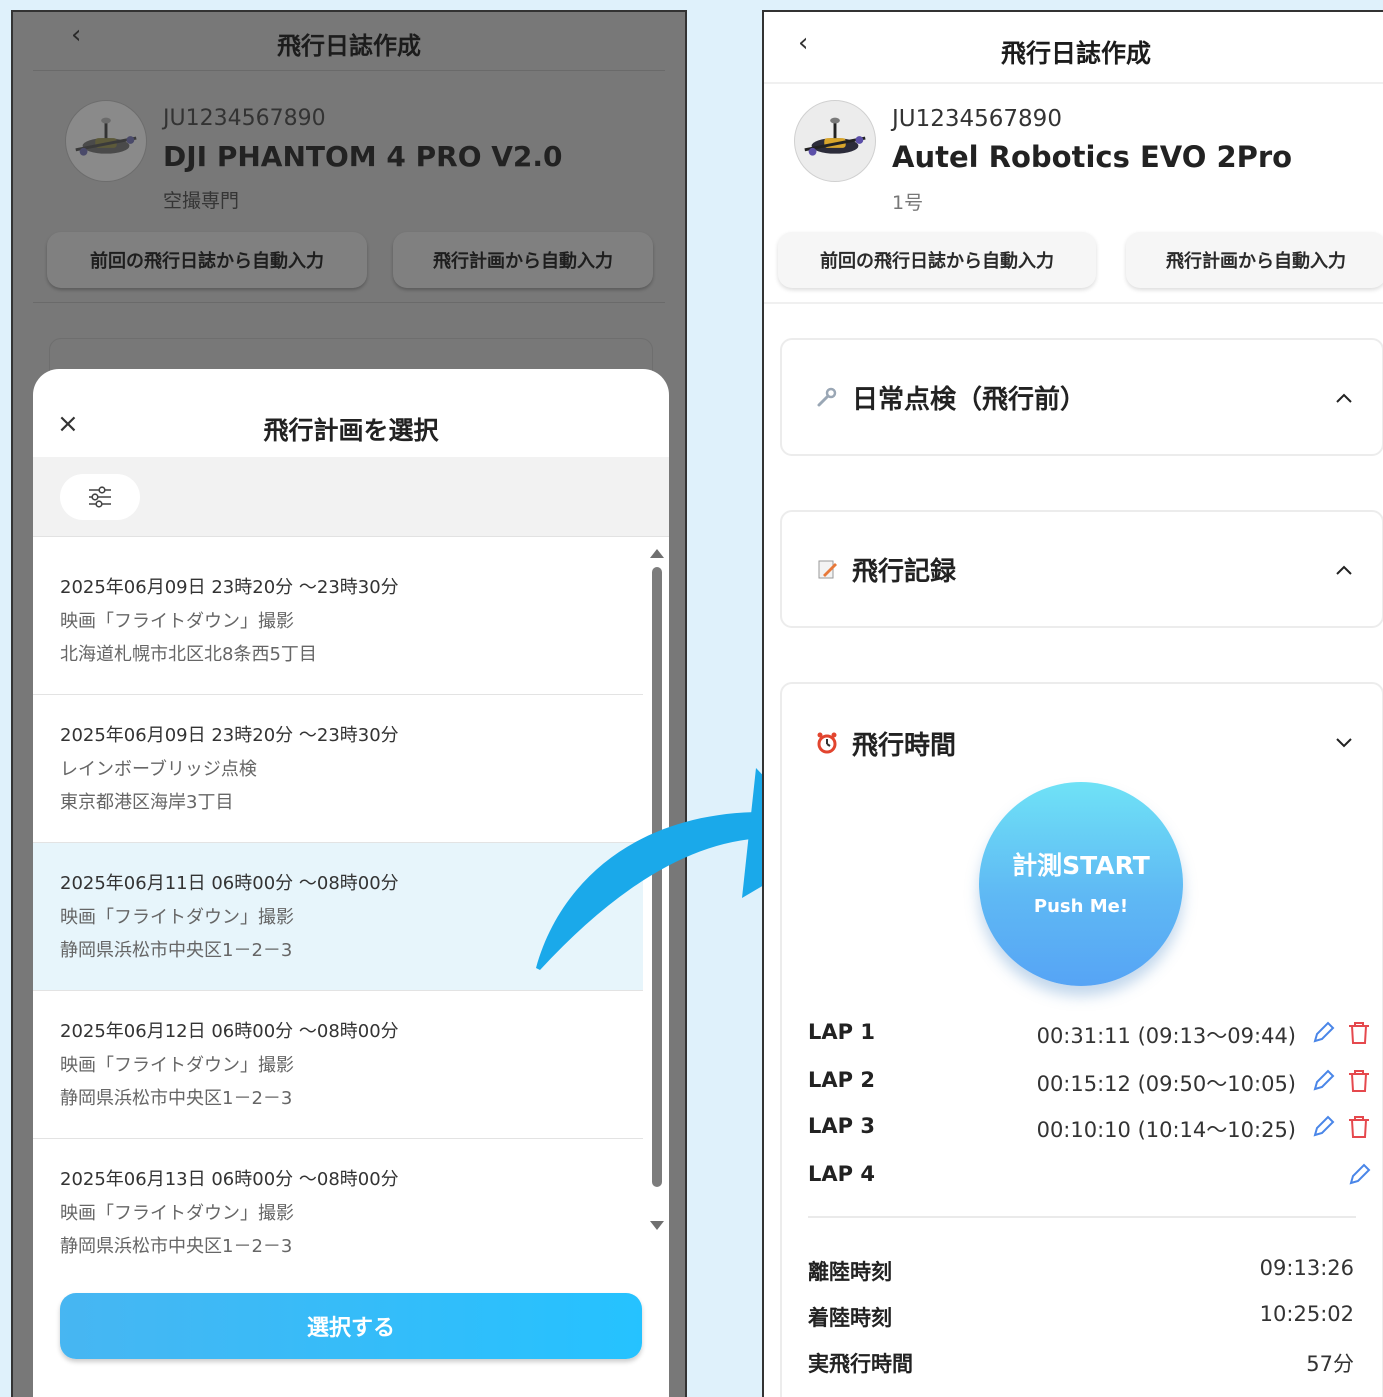  What do you see at coordinates (1306, 1314) in the screenshot?
I see `summary-value: 10:25:02` at bounding box center [1306, 1314].